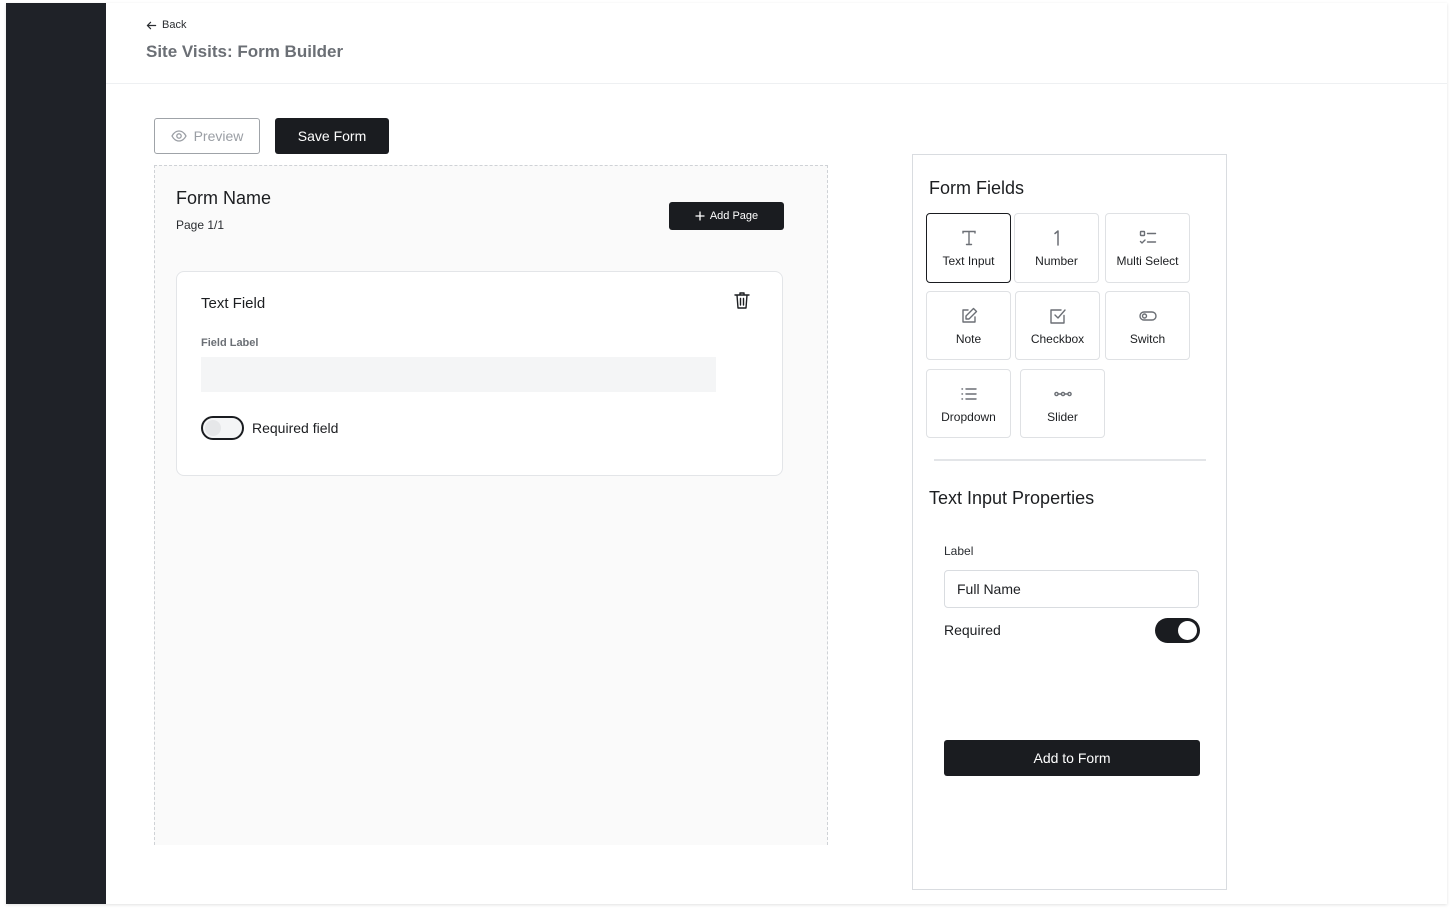  I want to click on form-name: Form Name, so click(224, 198).